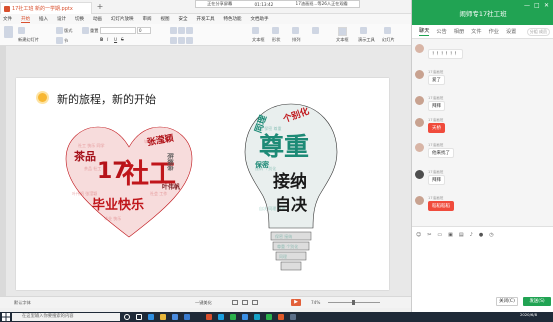 Image resolution: width=553 pixels, height=322 pixels. Describe the element at coordinates (181, 30) in the screenshot. I see `align-group` at that location.